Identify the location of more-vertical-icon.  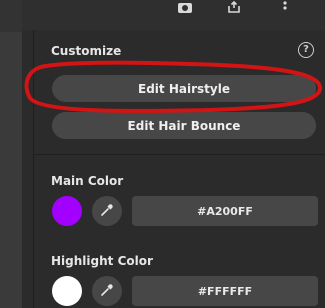
(285, 7).